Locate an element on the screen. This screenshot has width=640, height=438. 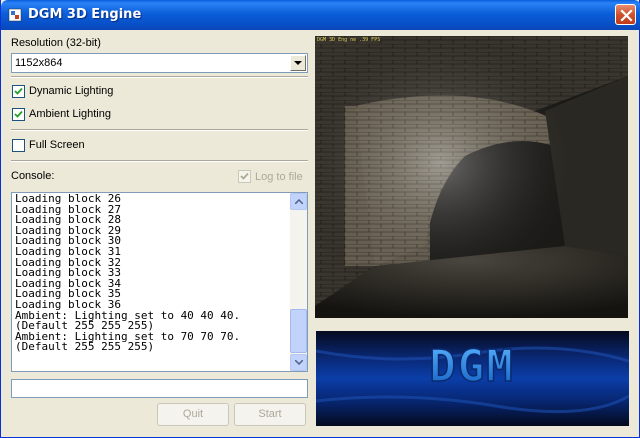
app-icon is located at coordinates (15, 15).